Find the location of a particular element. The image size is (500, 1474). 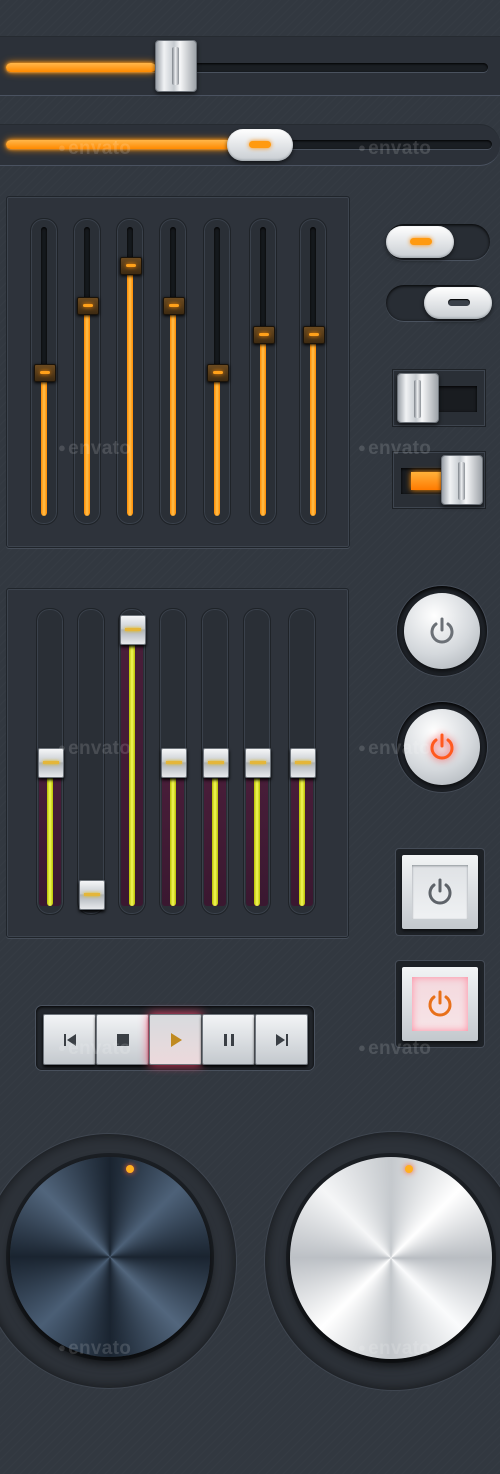

slider-1-fill is located at coordinates (81, 67).